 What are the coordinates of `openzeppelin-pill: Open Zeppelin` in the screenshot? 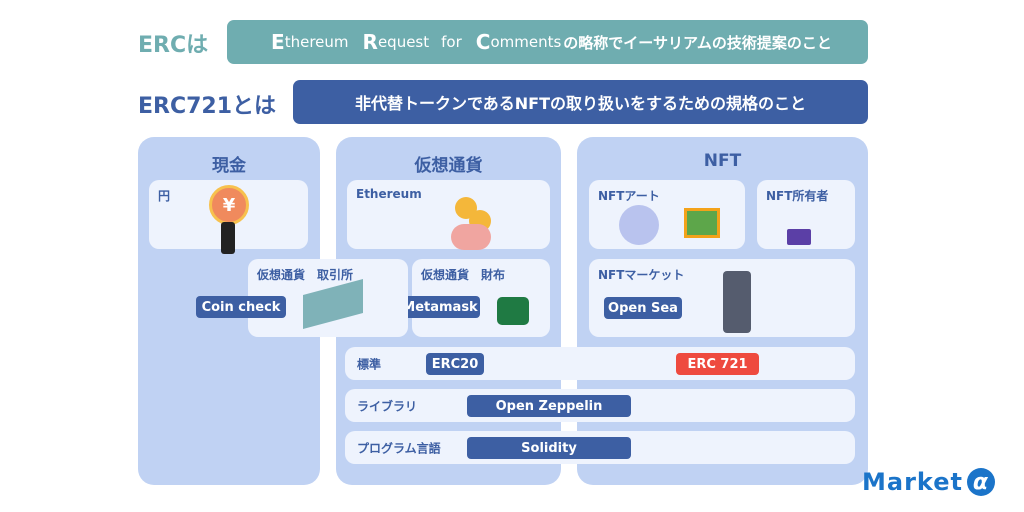 It's located at (549, 406).